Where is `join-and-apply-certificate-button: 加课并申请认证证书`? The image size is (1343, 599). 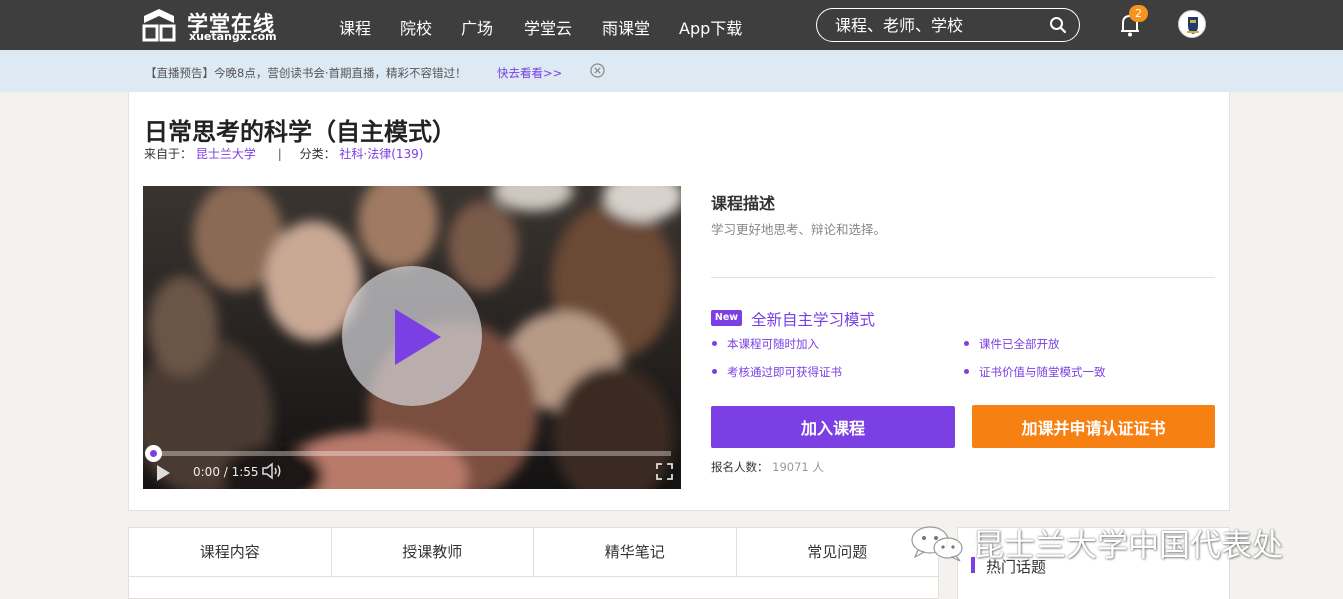
join-and-apply-certificate-button: 加课并申请认证证书 is located at coordinates (1093, 426).